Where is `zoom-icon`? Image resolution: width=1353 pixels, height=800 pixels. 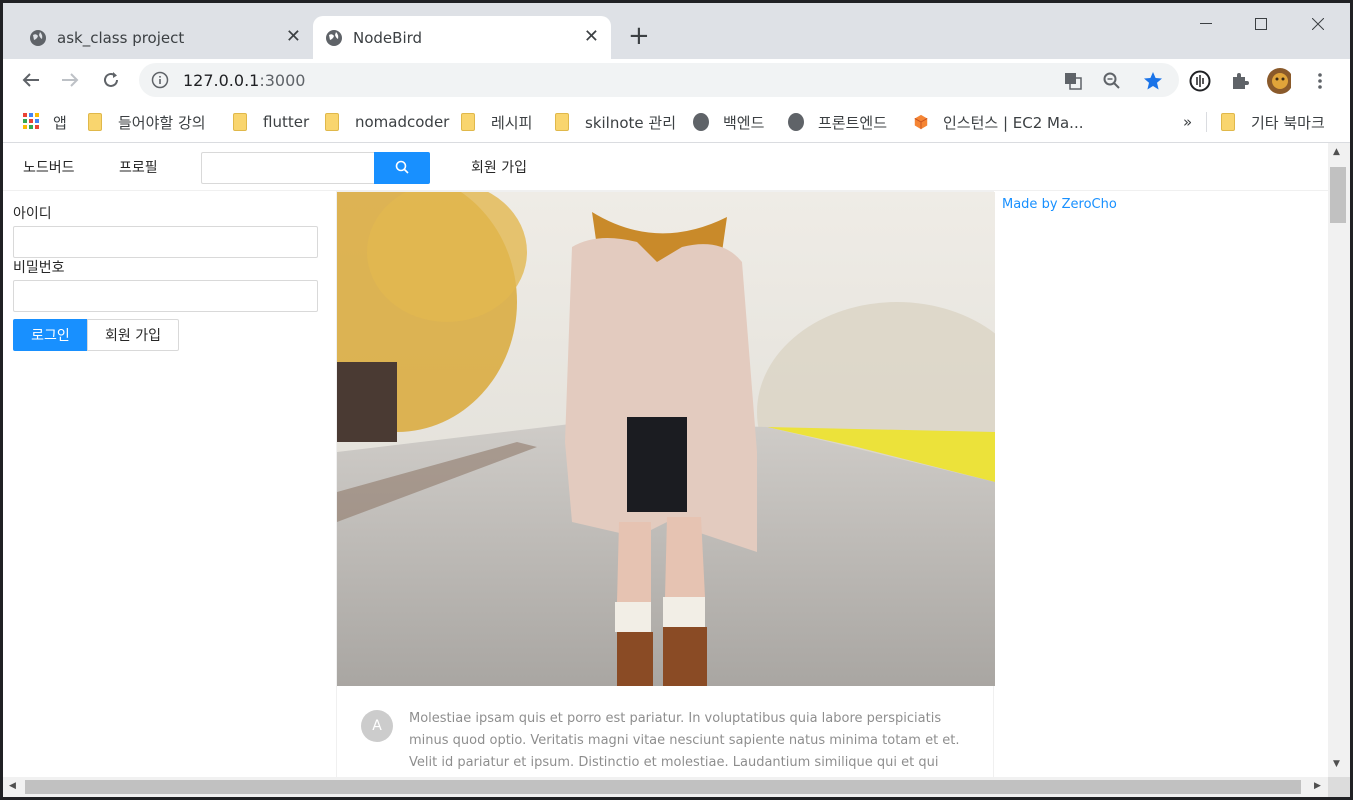 zoom-icon is located at coordinates (1112, 81).